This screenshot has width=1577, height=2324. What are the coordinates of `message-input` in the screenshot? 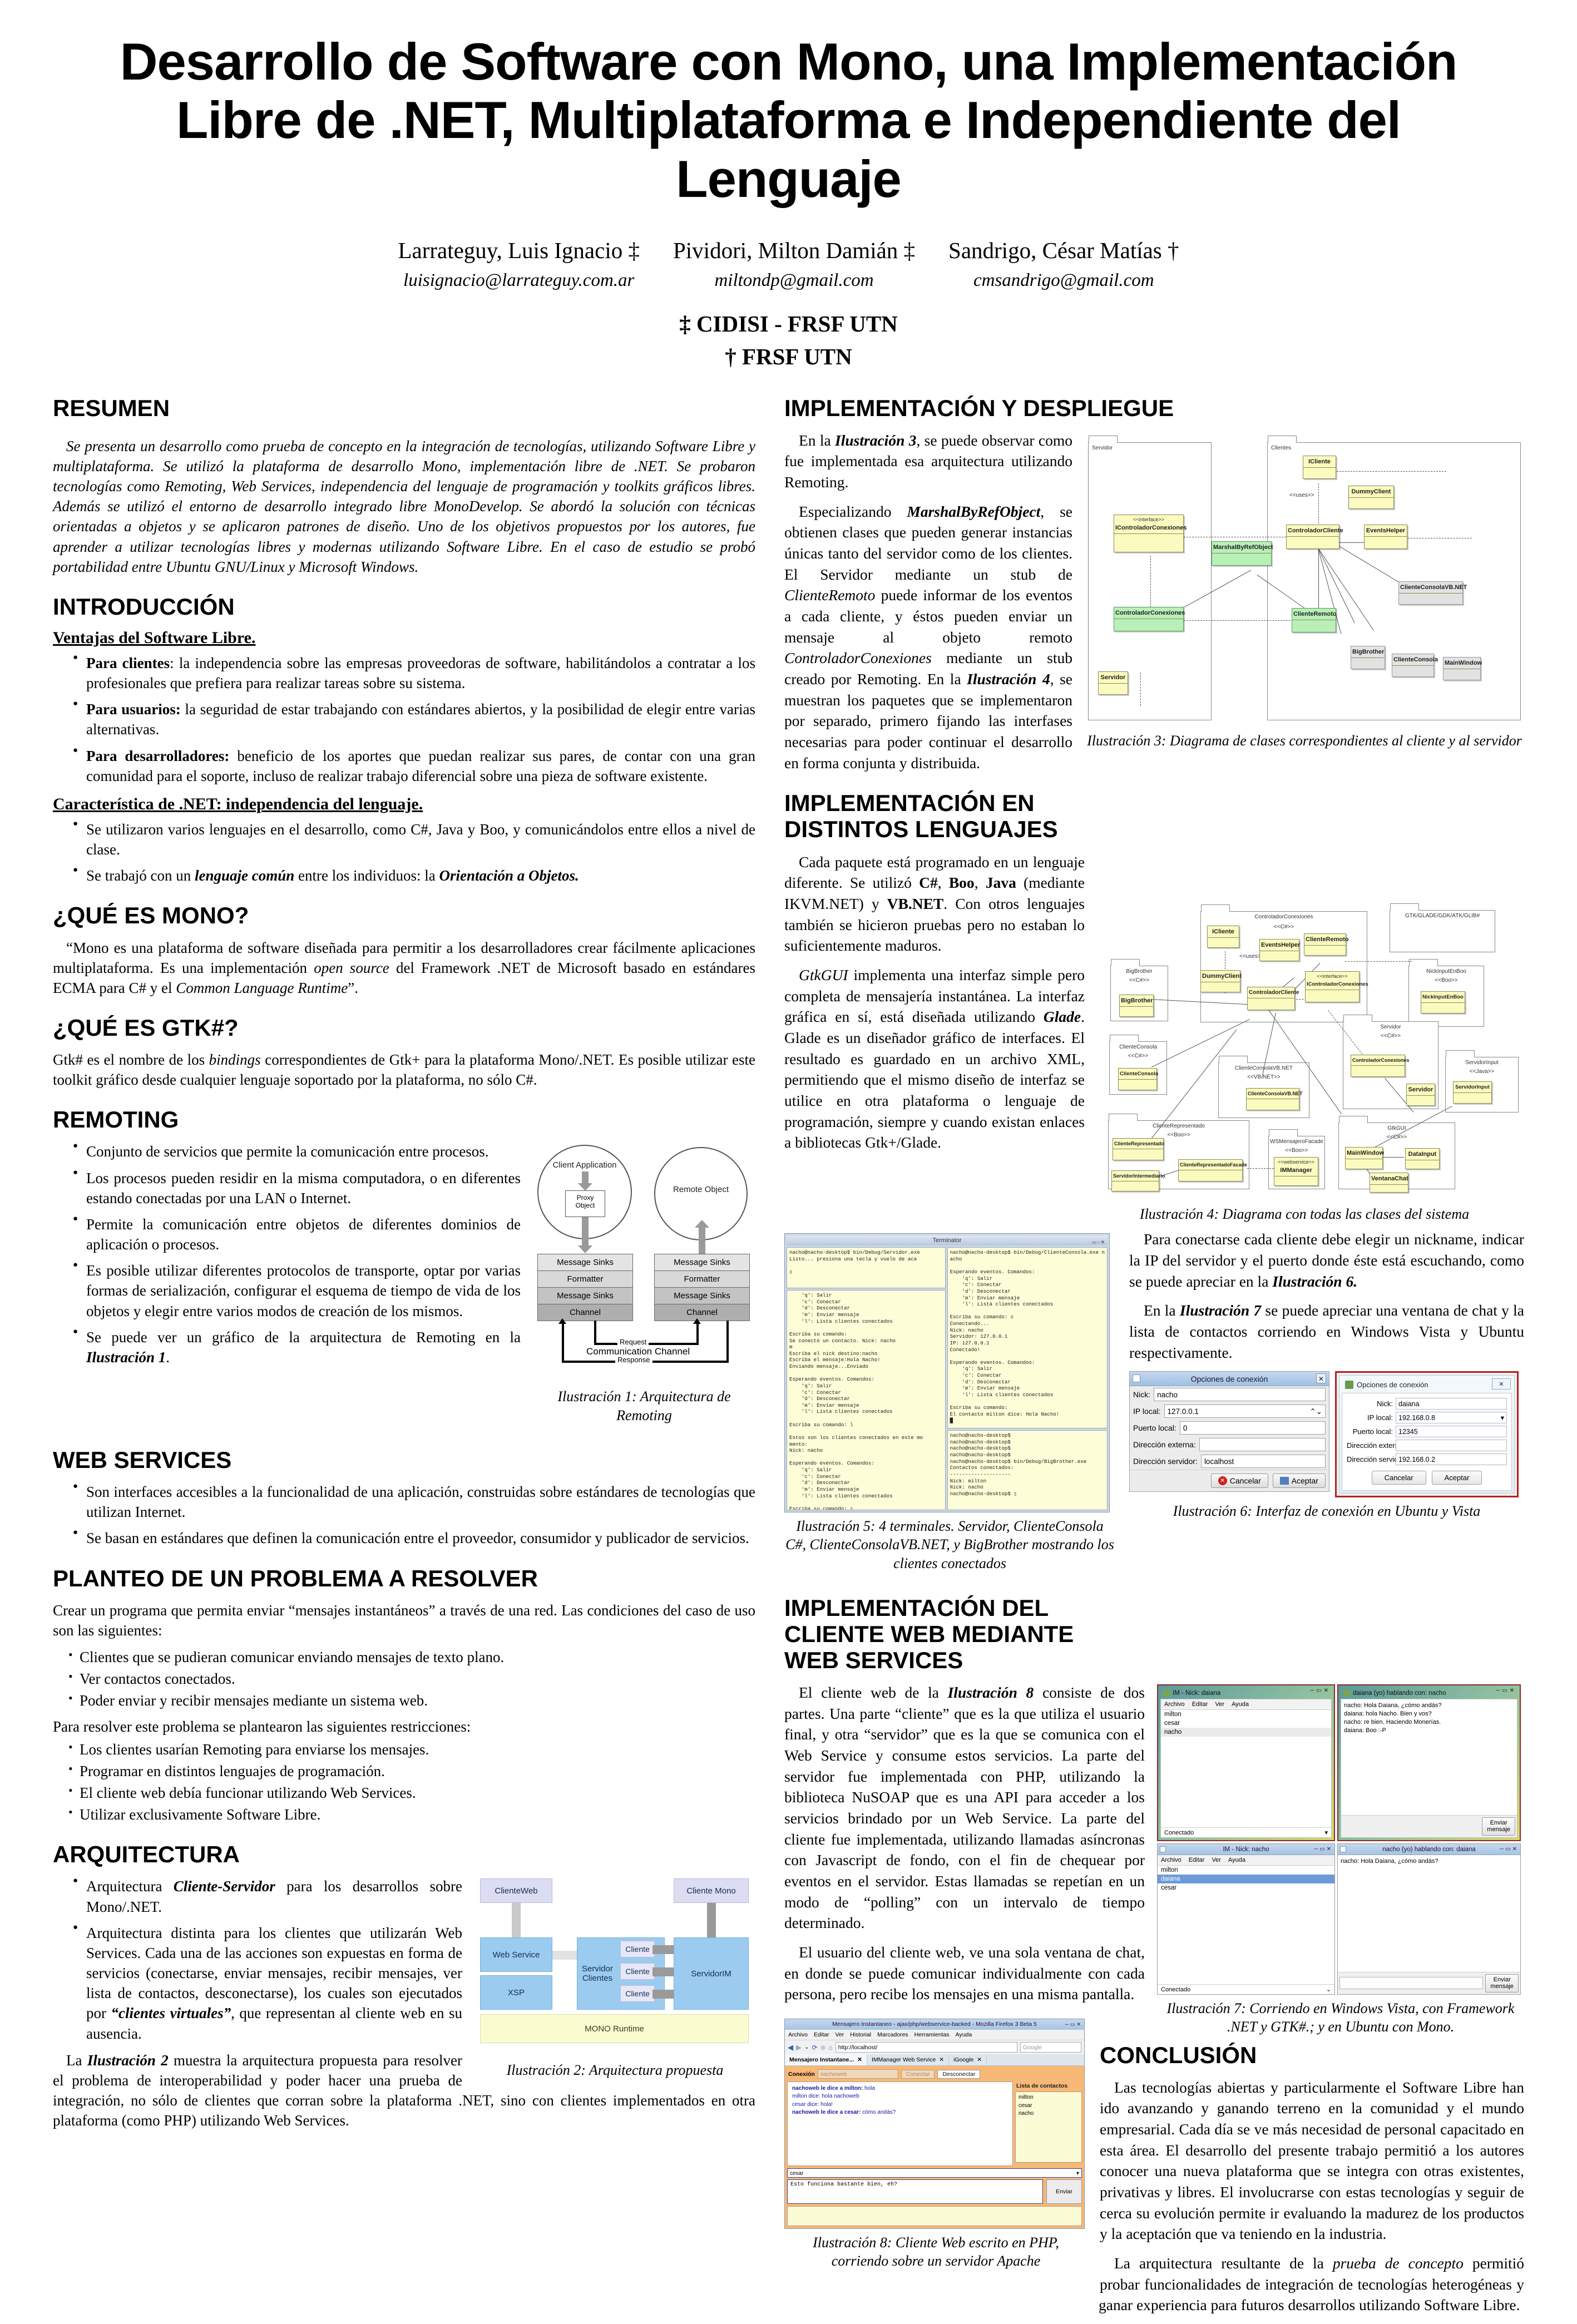 It's located at (1412, 1983).